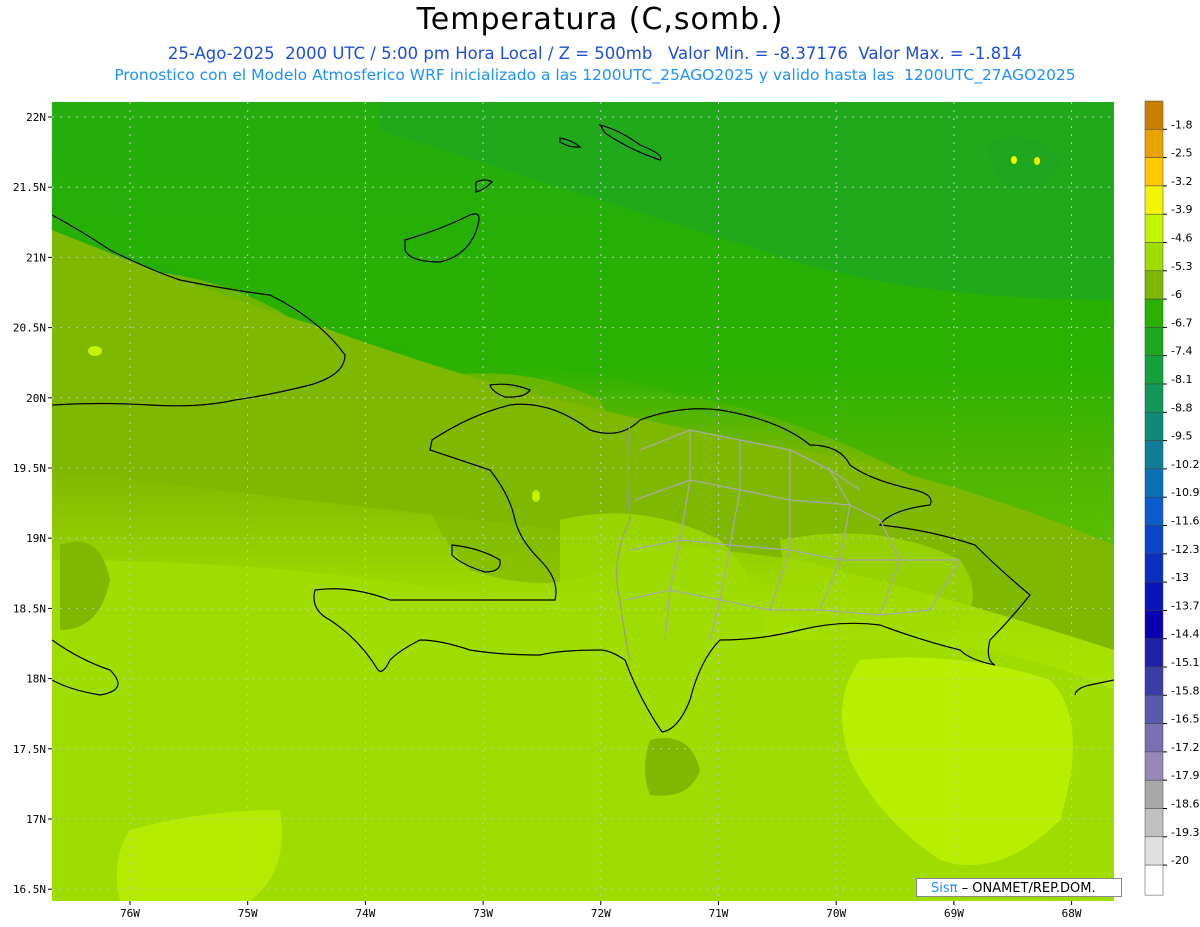  What do you see at coordinates (1185, 634) in the screenshot?
I see `colorbar-label: -14.4` at bounding box center [1185, 634].